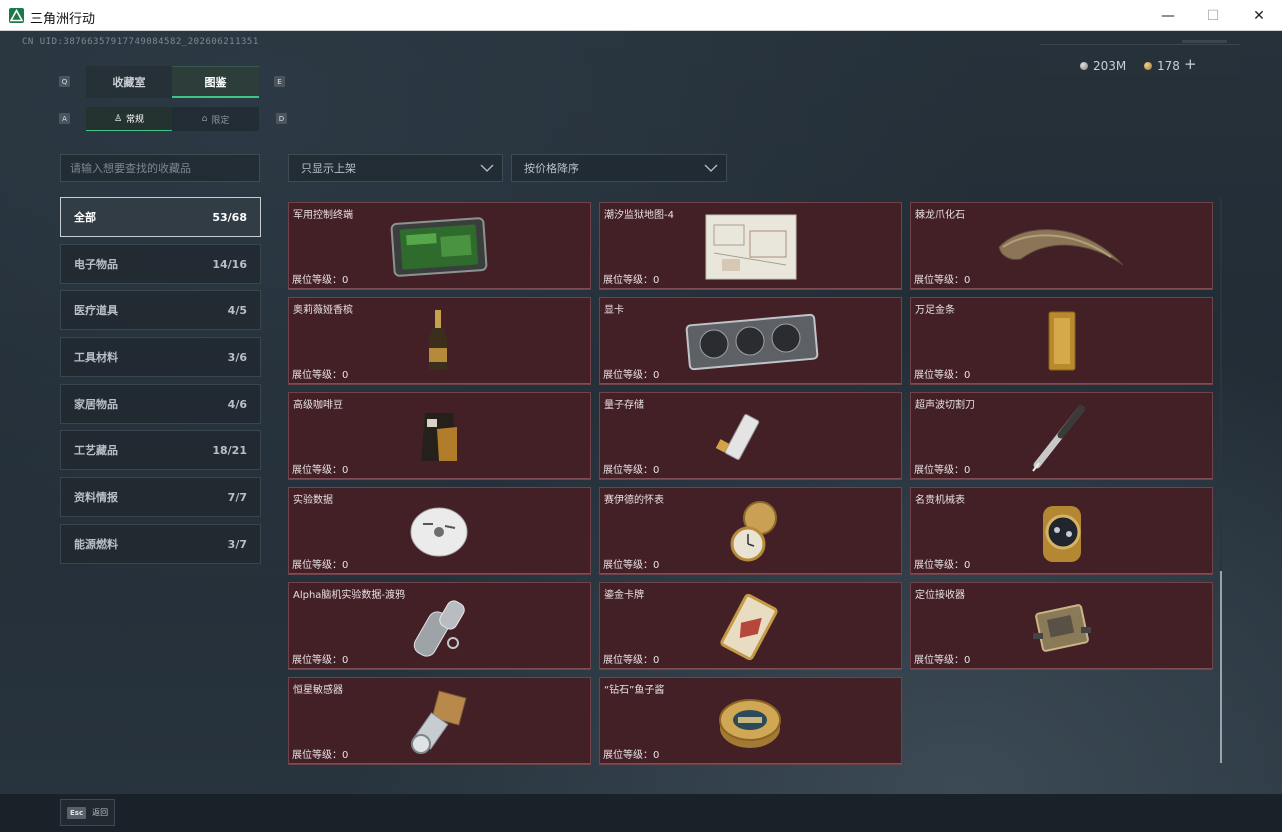 This screenshot has width=1282, height=832. Describe the element at coordinates (237, 357) in the screenshot. I see `category-count: 3/6` at that location.